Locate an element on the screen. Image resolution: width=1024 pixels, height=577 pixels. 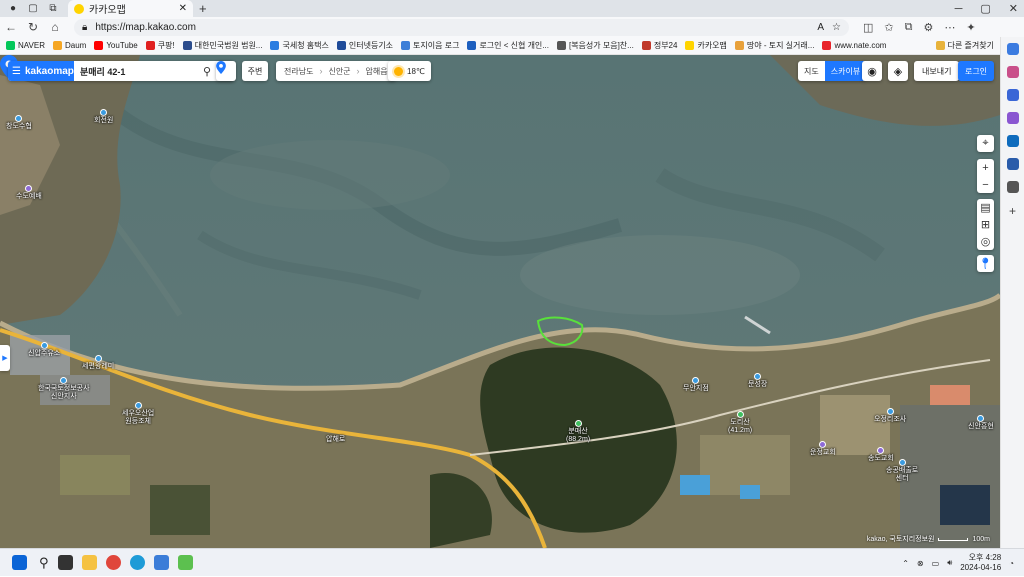
area-tool-icon: ⊞ is located at coordinates (985, 224).